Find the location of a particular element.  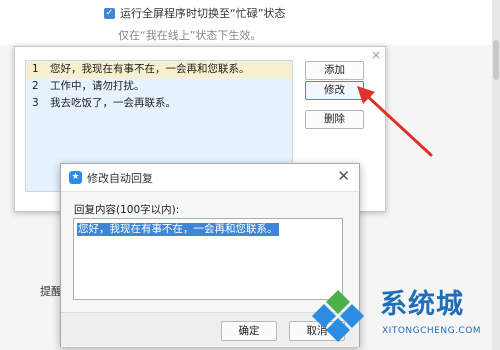

reminder-label: 提醒 is located at coordinates (51, 291).